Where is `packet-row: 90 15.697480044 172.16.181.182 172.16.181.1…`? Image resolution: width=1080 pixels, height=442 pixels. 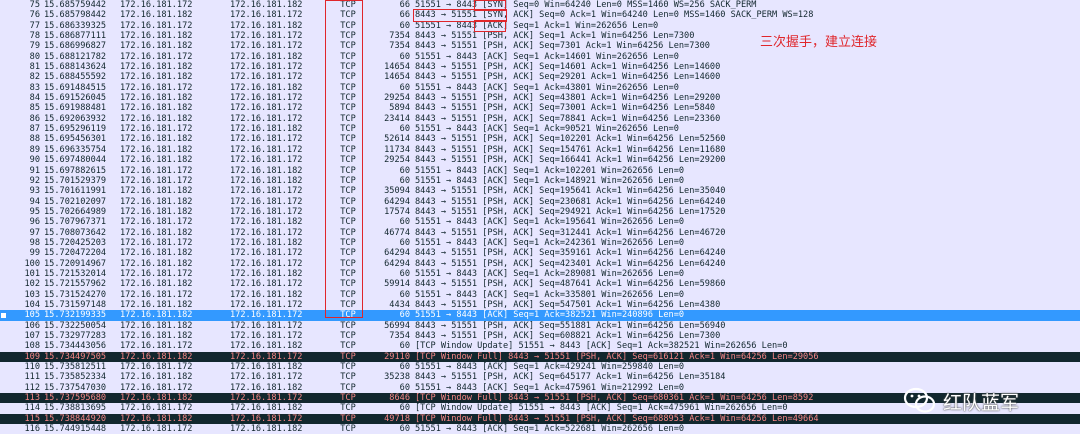
packet-row: 90 15.697480044 172.16.181.182 172.16.181.1… is located at coordinates (540, 160).